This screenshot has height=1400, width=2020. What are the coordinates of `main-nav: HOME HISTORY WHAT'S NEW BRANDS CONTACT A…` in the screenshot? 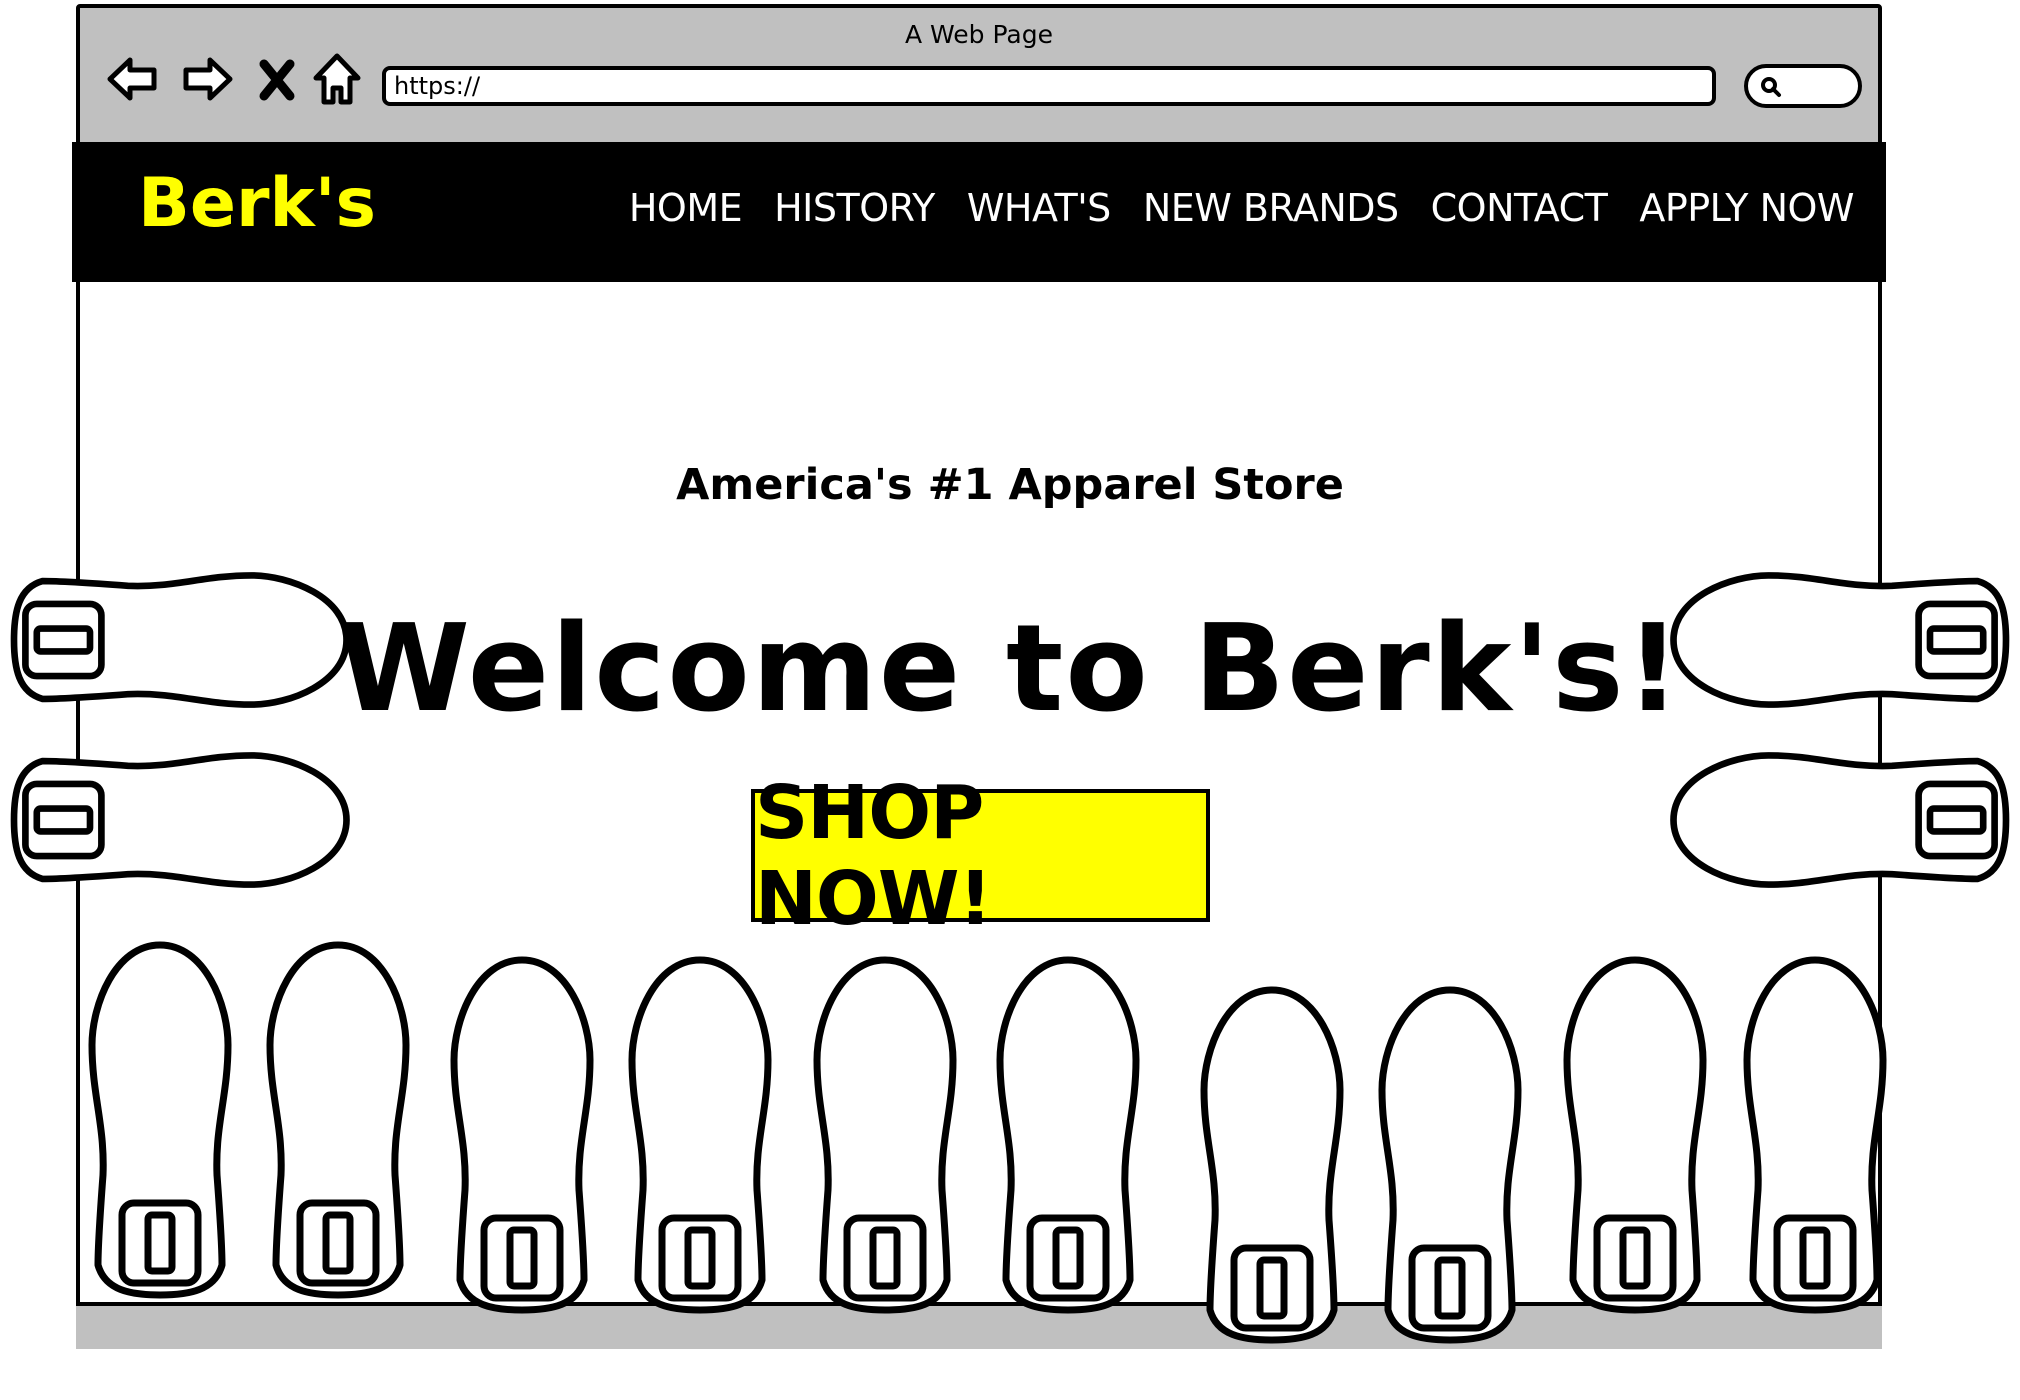 It's located at (1242, 208).